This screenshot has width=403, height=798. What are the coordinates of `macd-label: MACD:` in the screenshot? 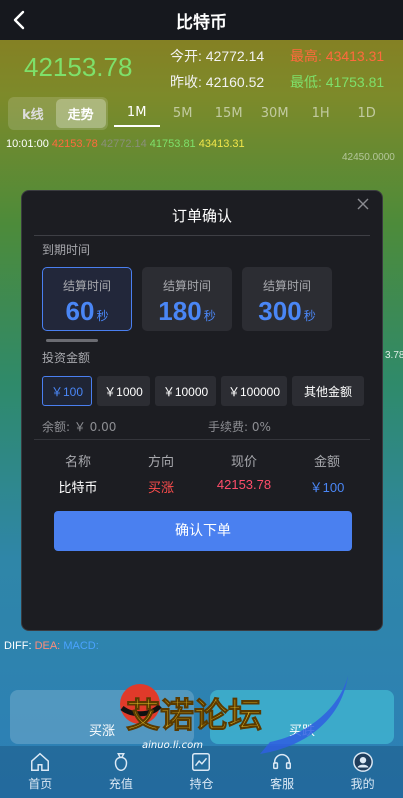 It's located at (81, 646).